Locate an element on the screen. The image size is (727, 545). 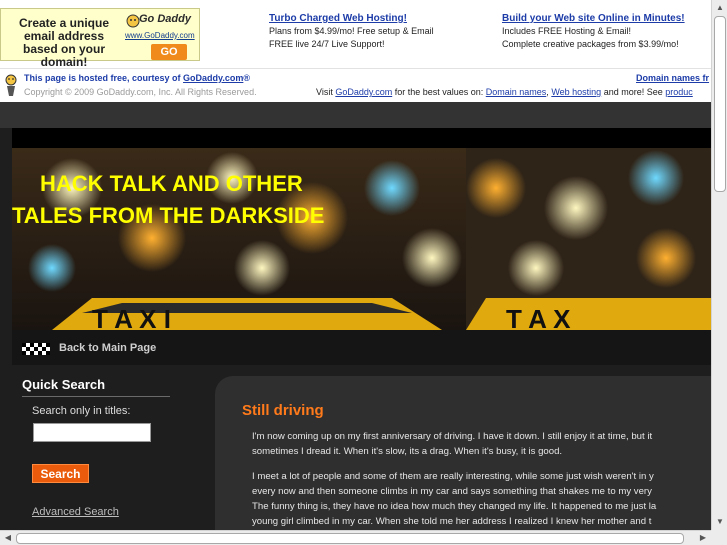
top-strip is located at coordinates (355, 125).